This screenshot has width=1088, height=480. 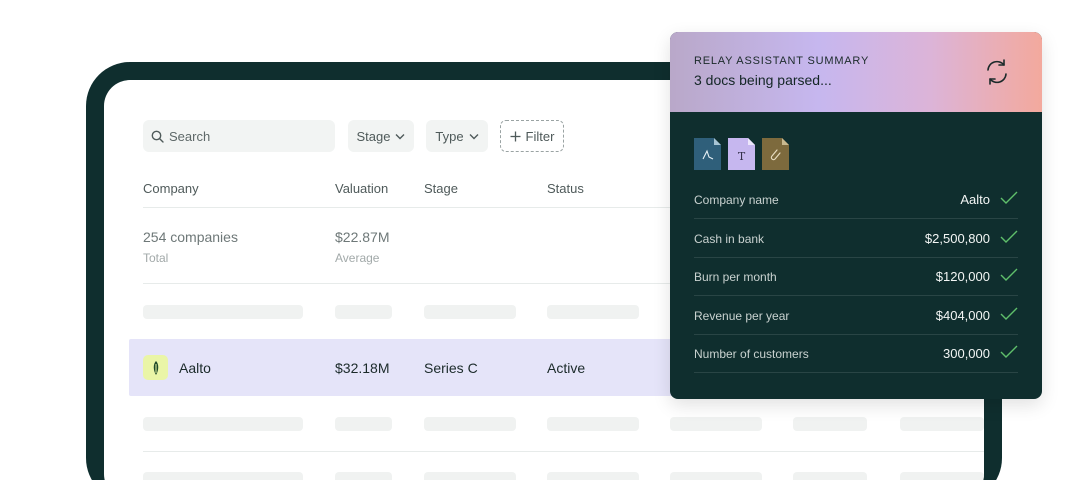 I want to click on company-stage: Series C, so click(x=451, y=368).